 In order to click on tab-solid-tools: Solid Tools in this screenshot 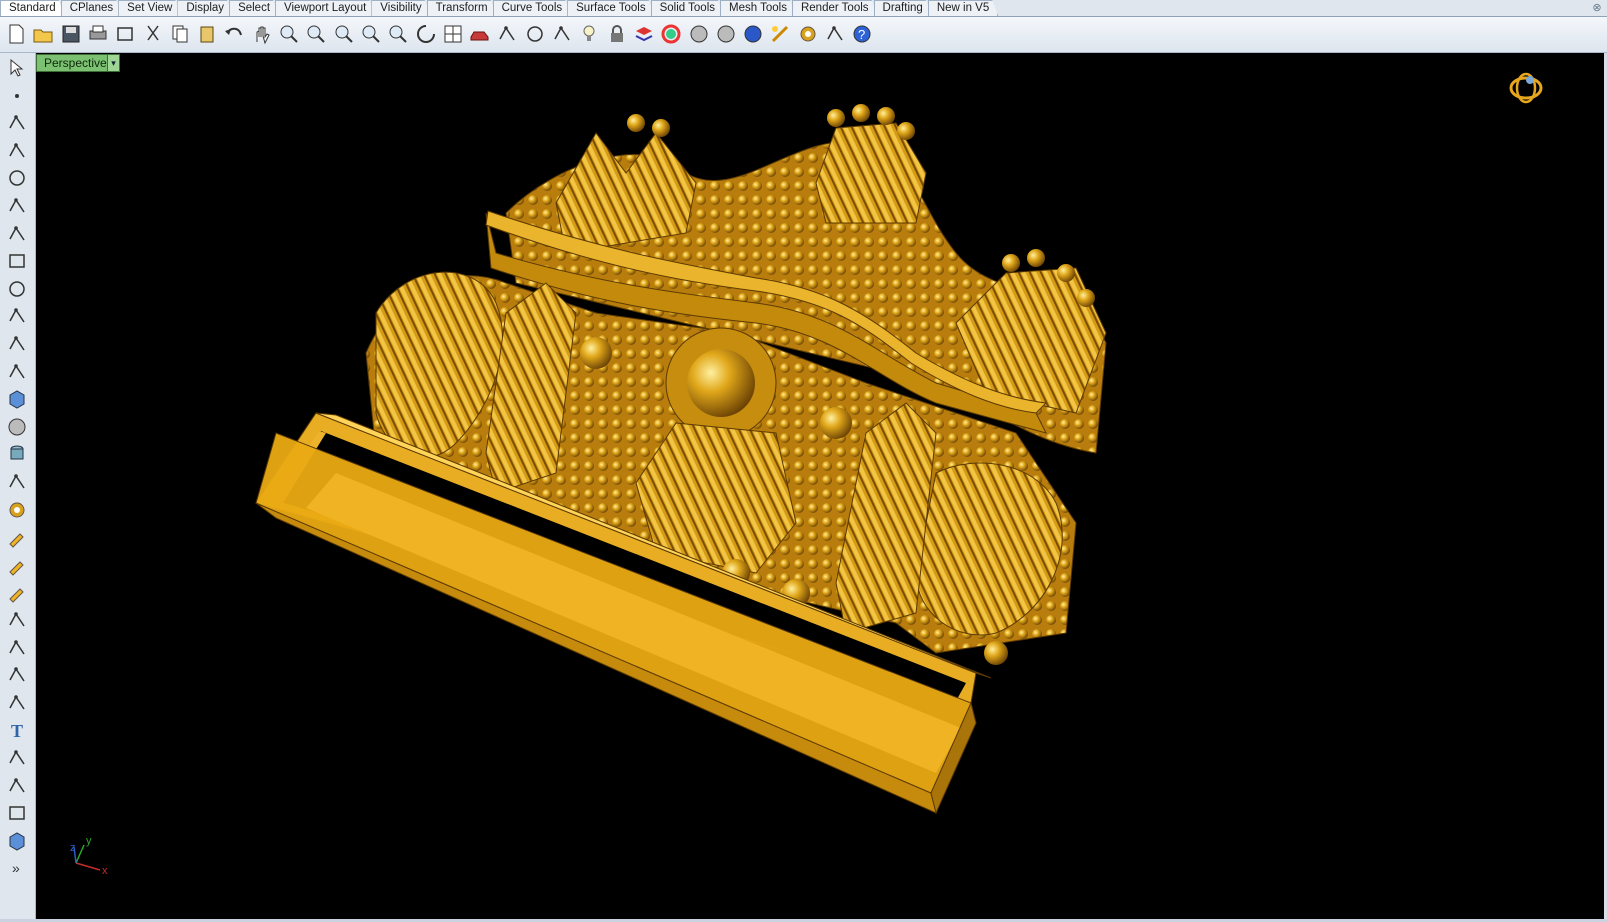, I will do `click(687, 8)`.